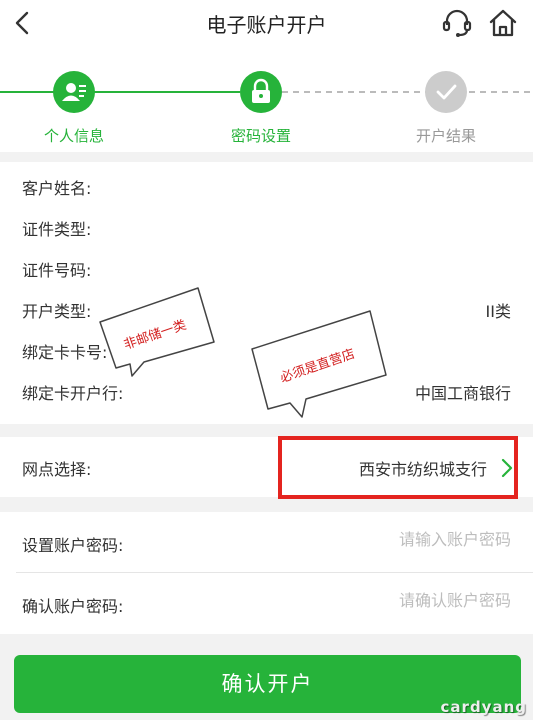 The image size is (533, 720). Describe the element at coordinates (498, 311) in the screenshot. I see `account-type-value: II类` at that location.